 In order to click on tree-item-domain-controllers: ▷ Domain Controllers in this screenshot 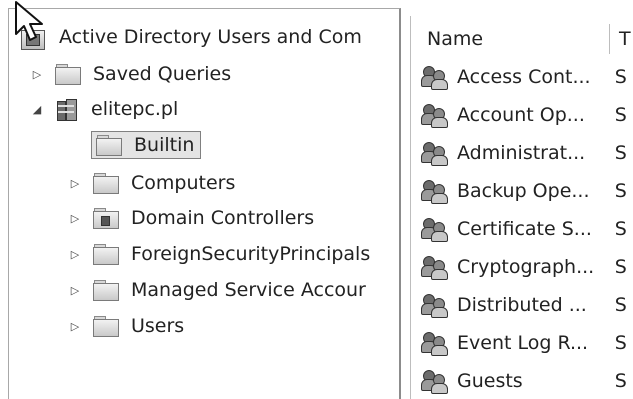, I will do `click(190, 218)`.